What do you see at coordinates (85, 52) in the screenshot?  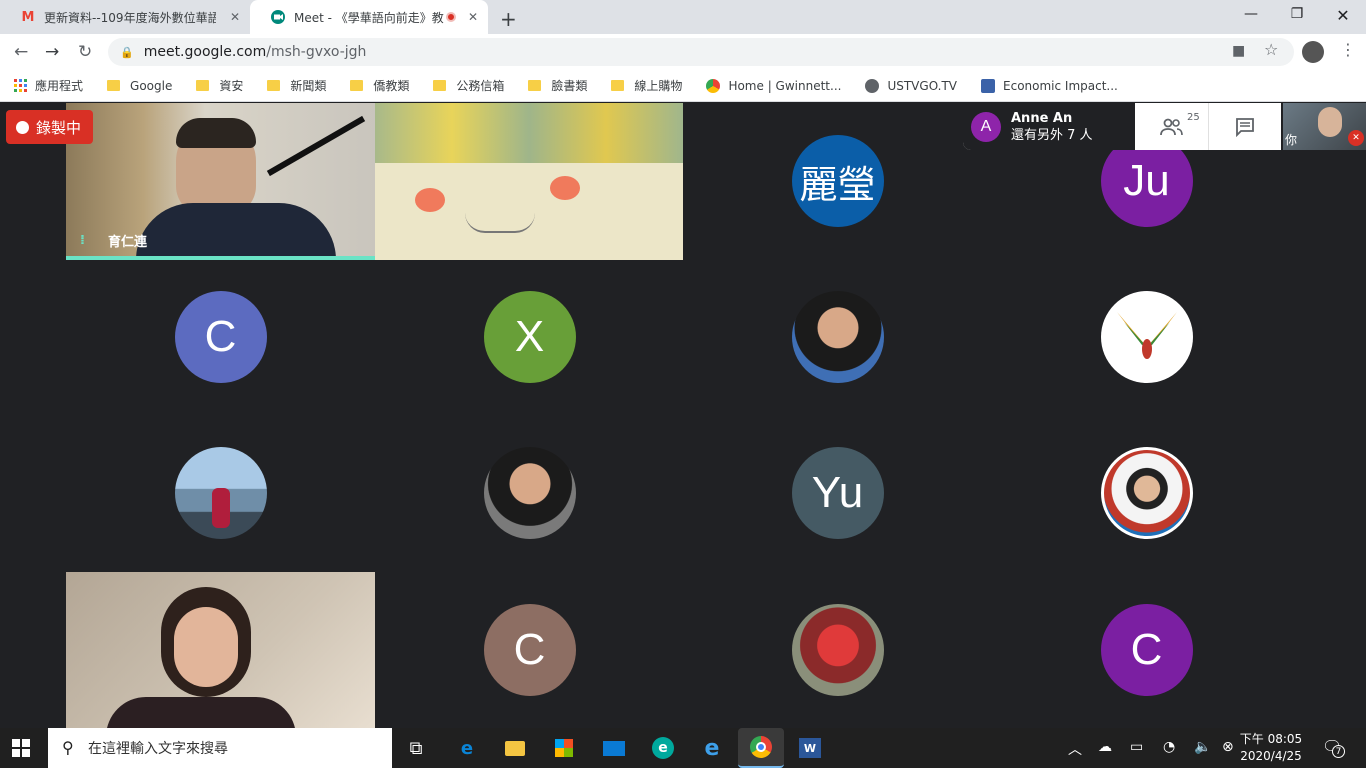 I see `reload-icon: ↻` at bounding box center [85, 52].